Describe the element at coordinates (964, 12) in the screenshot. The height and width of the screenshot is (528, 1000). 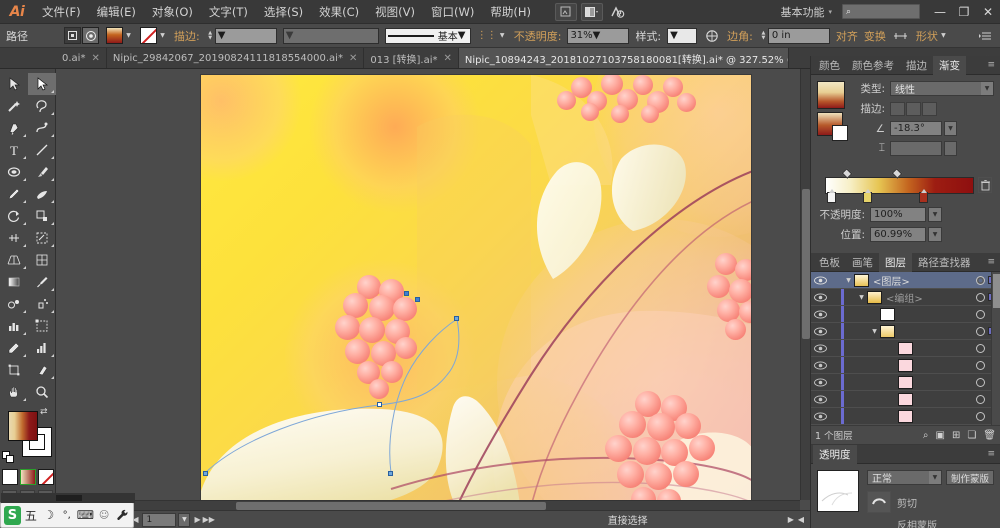
I see `maximize-button: ❐` at that location.